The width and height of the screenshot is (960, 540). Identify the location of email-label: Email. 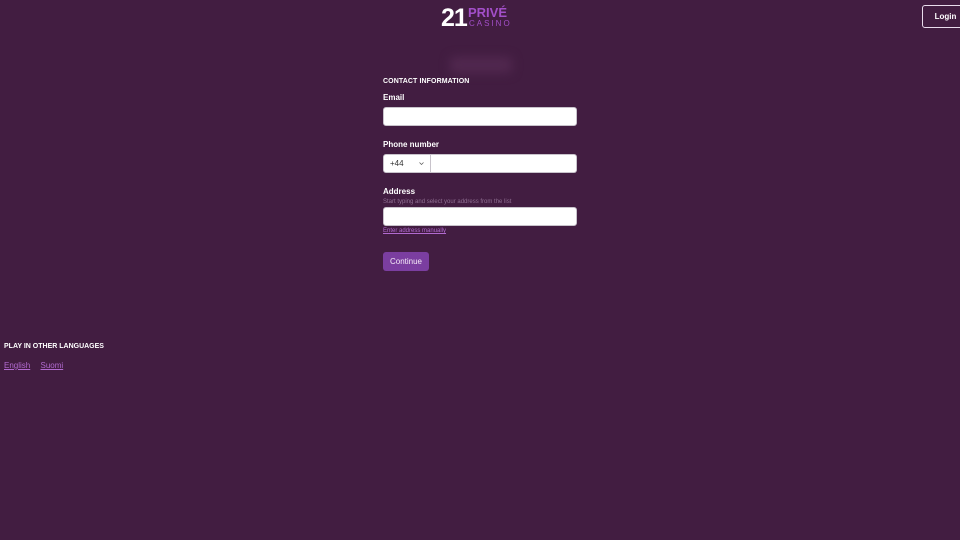
(394, 97).